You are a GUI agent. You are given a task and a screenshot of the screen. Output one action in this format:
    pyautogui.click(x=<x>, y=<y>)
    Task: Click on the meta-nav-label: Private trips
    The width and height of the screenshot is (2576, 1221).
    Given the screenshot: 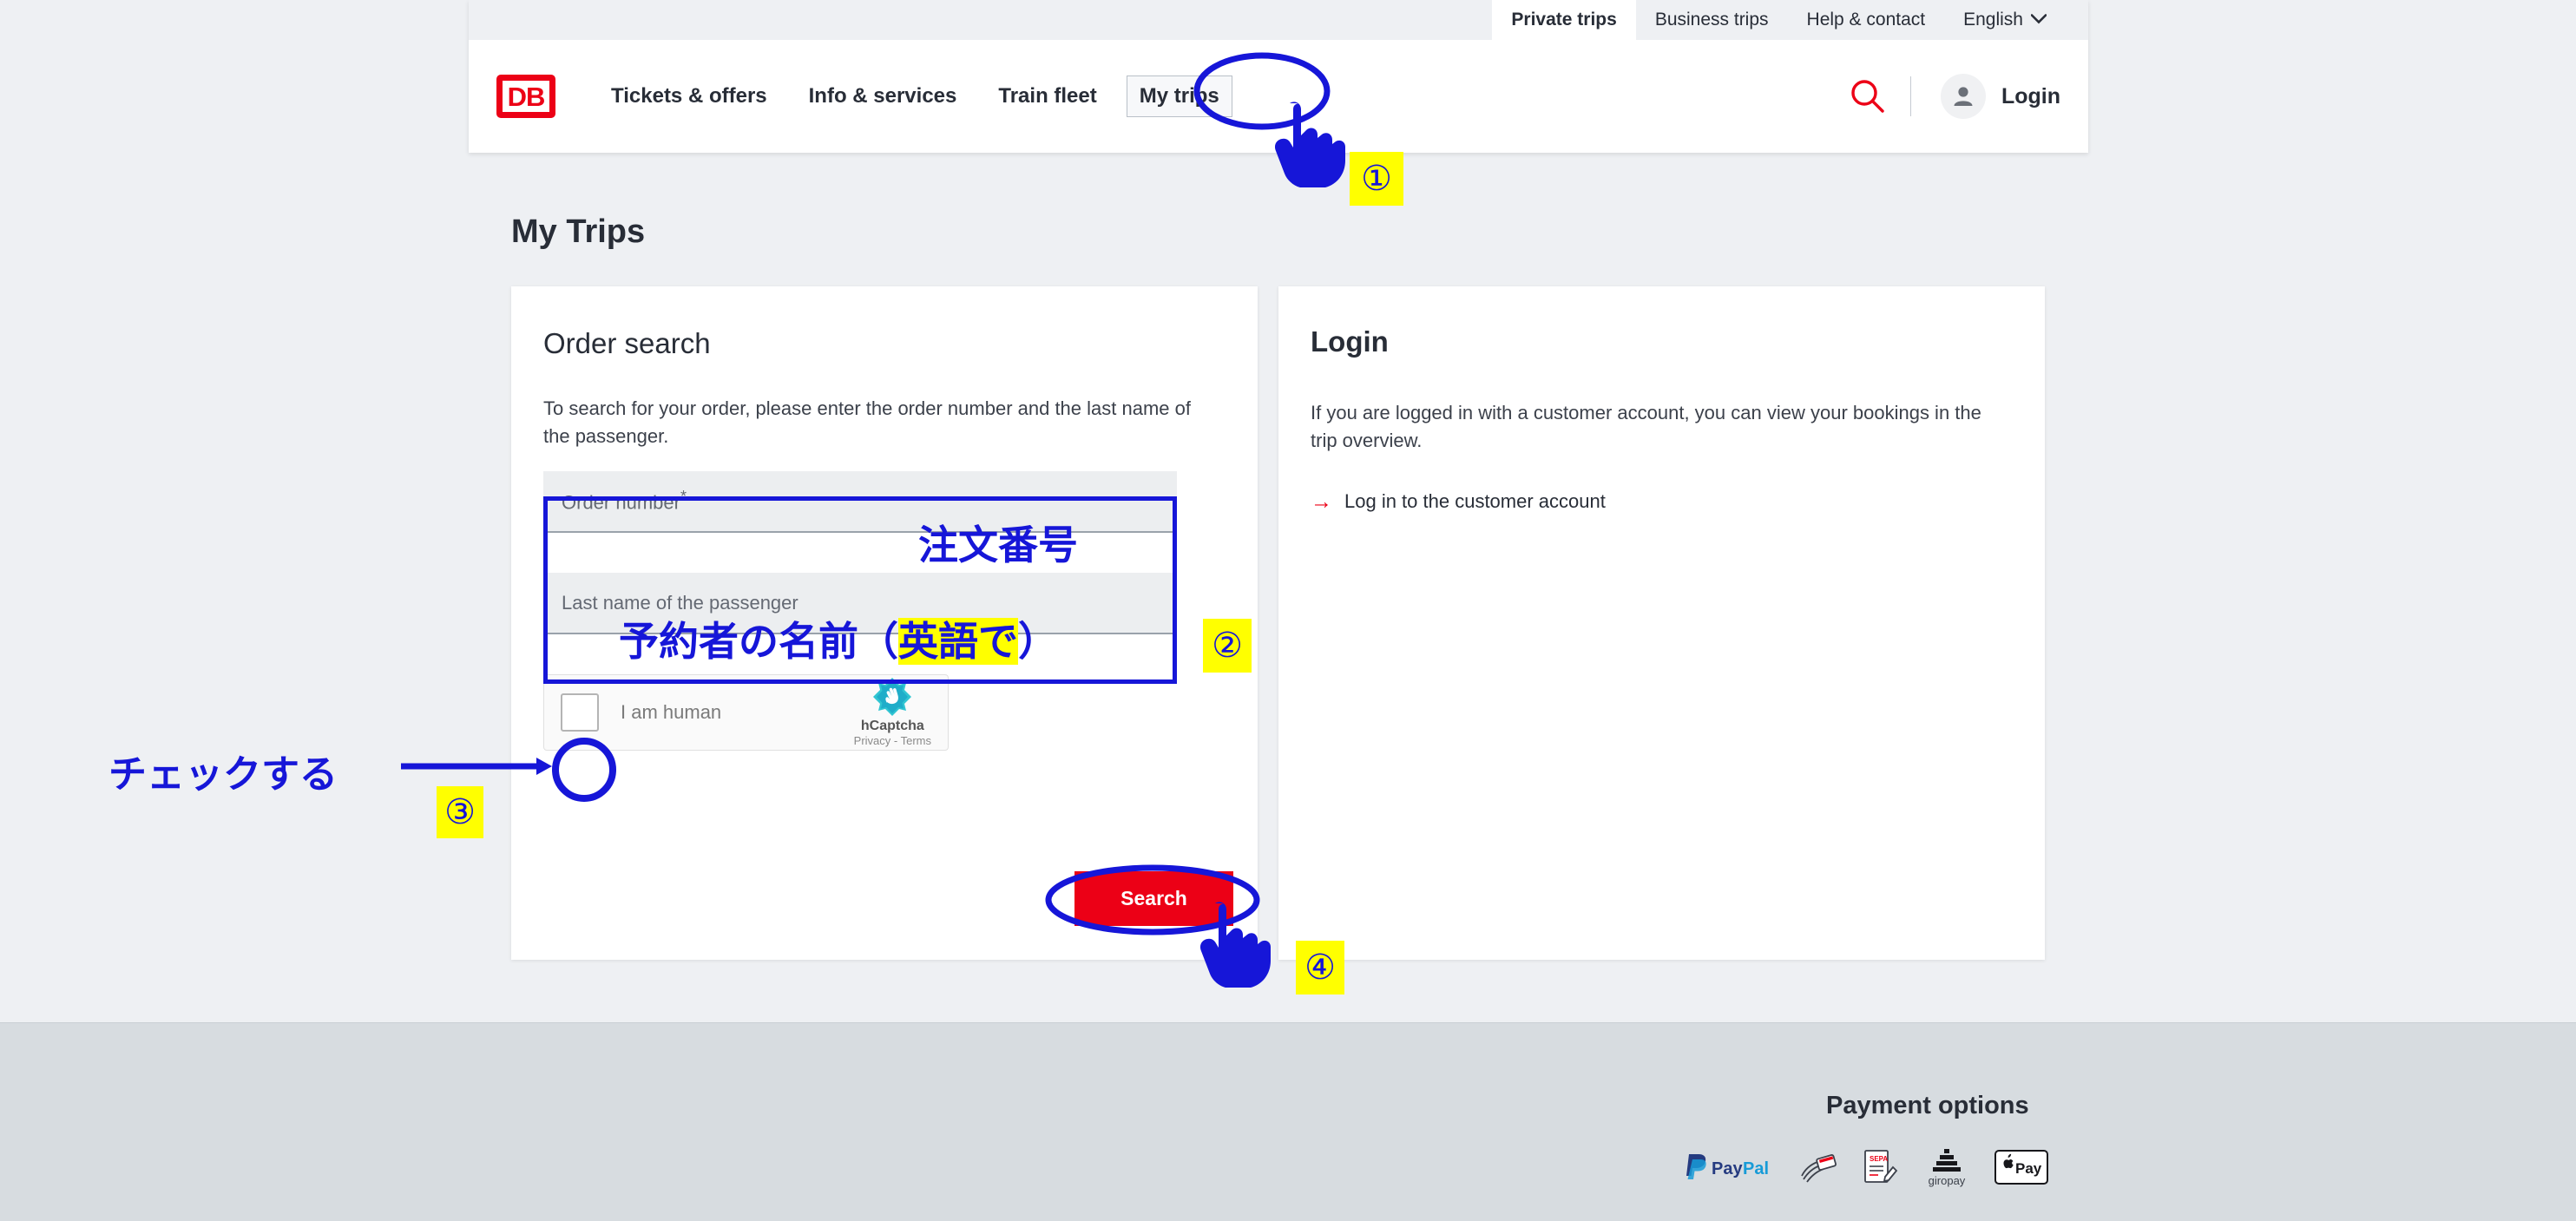 What is the action you would take?
    pyautogui.click(x=1564, y=20)
    